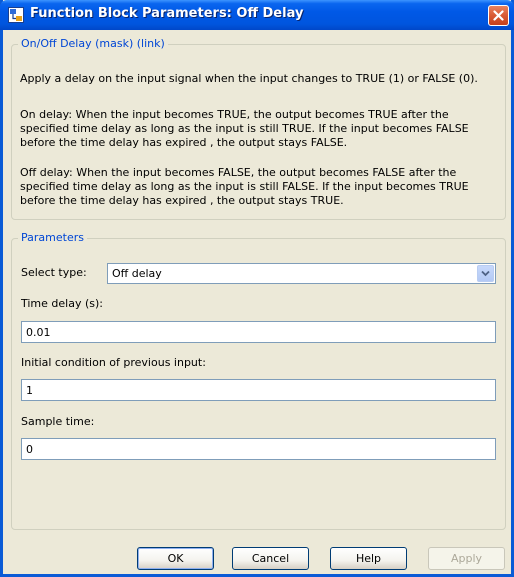 Image resolution: width=514 pixels, height=577 pixels. I want to click on close-icon, so click(498, 15).